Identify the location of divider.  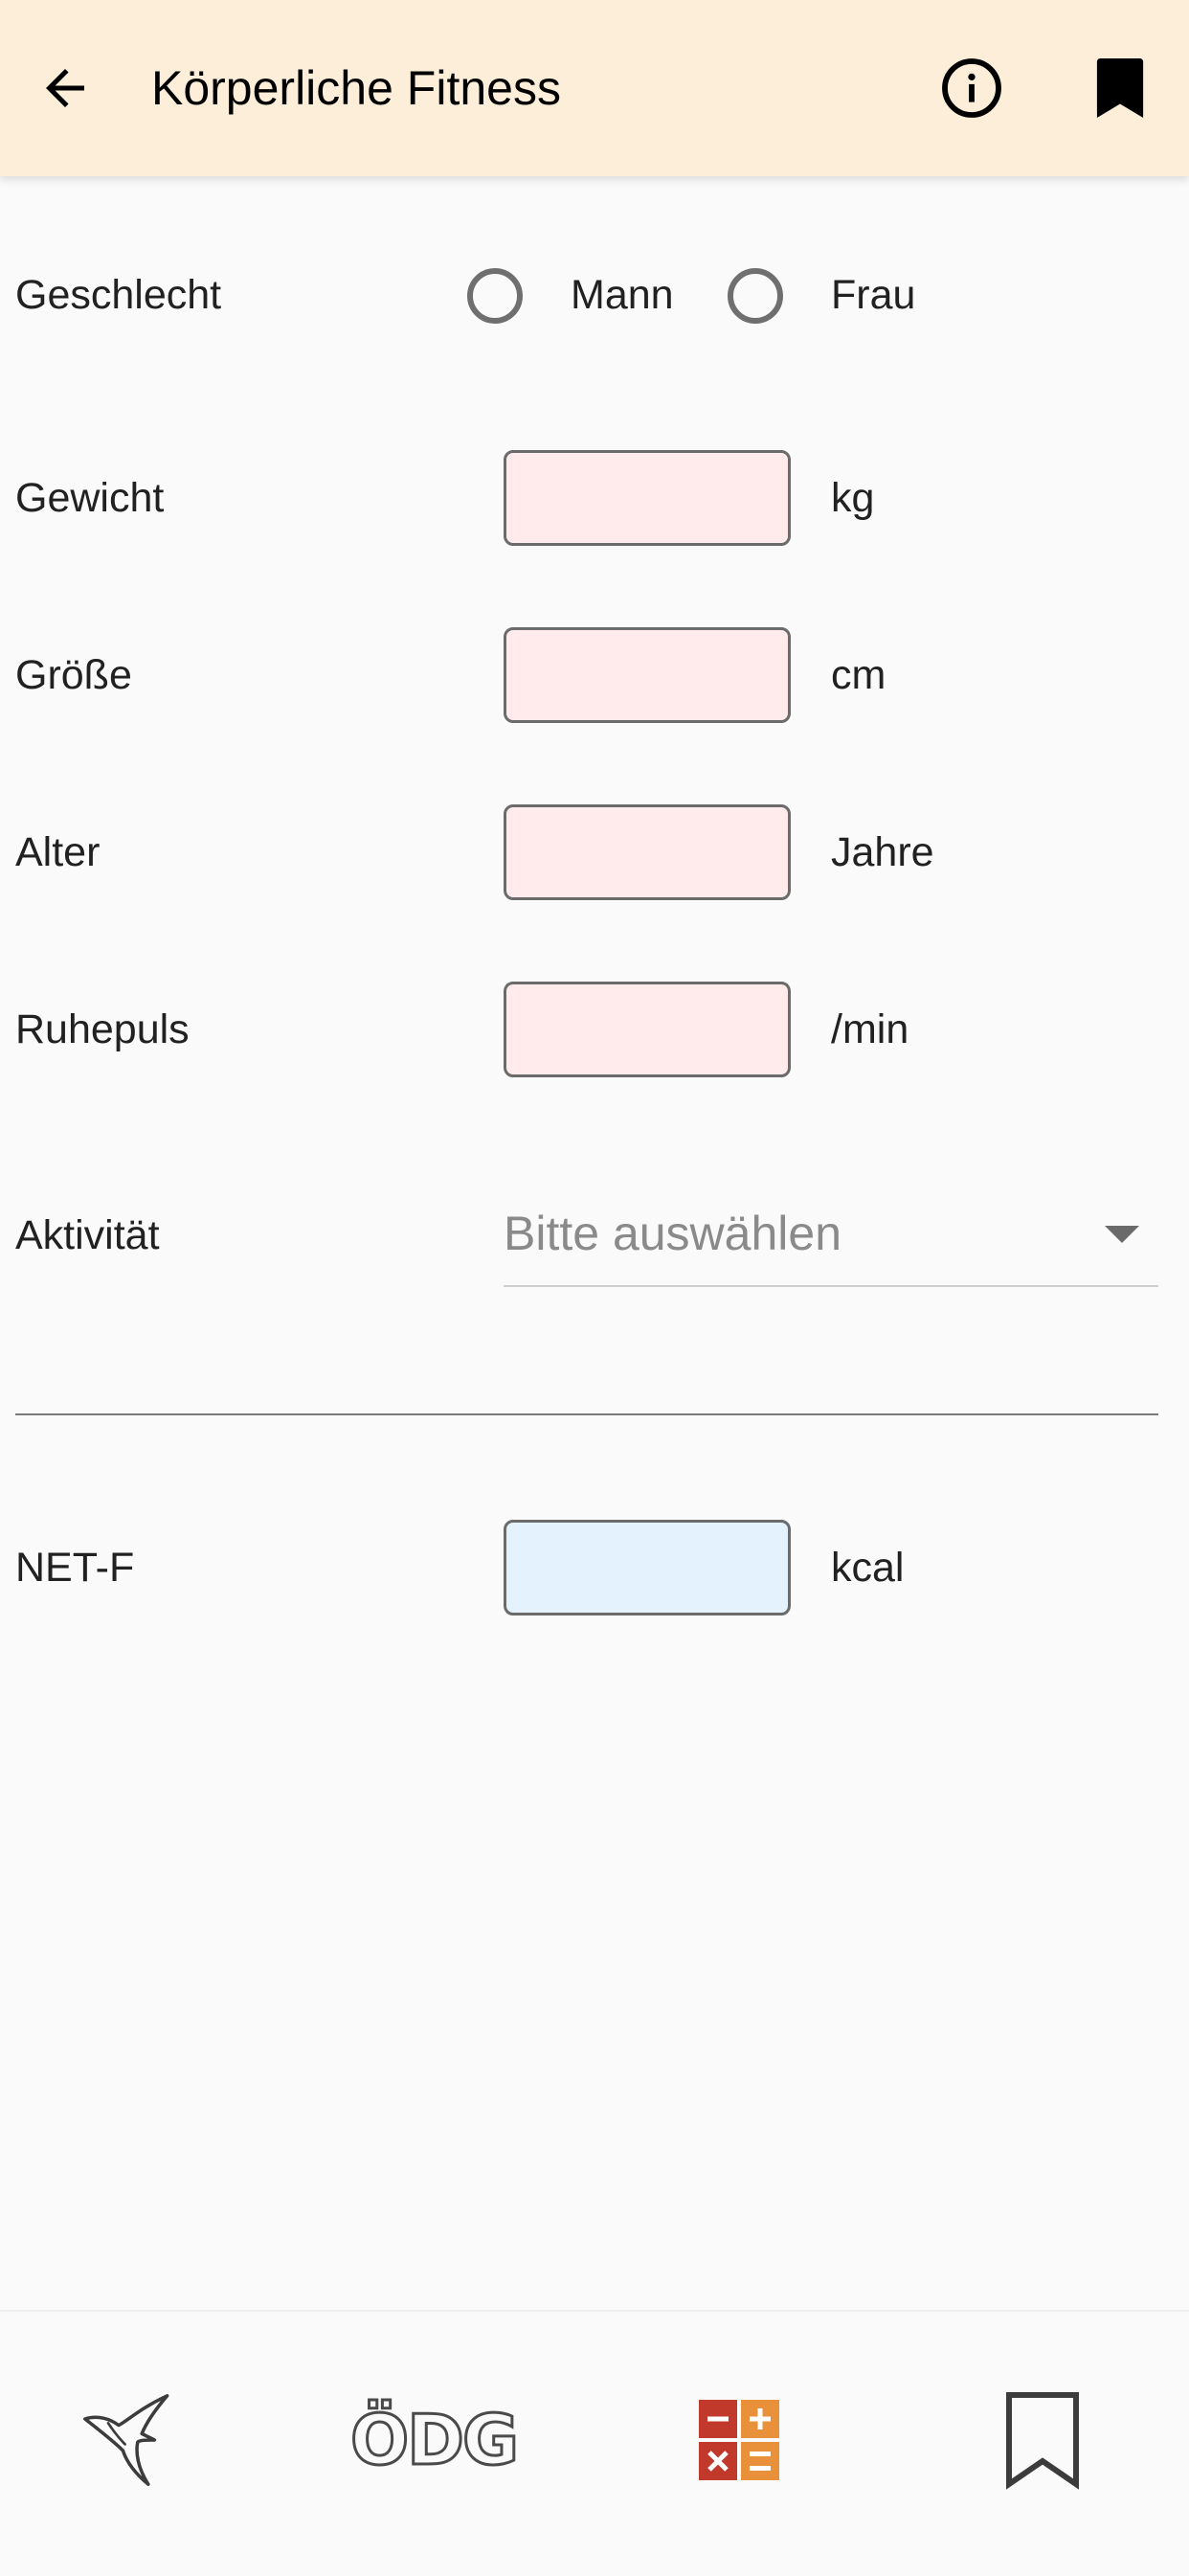
(586, 1414).